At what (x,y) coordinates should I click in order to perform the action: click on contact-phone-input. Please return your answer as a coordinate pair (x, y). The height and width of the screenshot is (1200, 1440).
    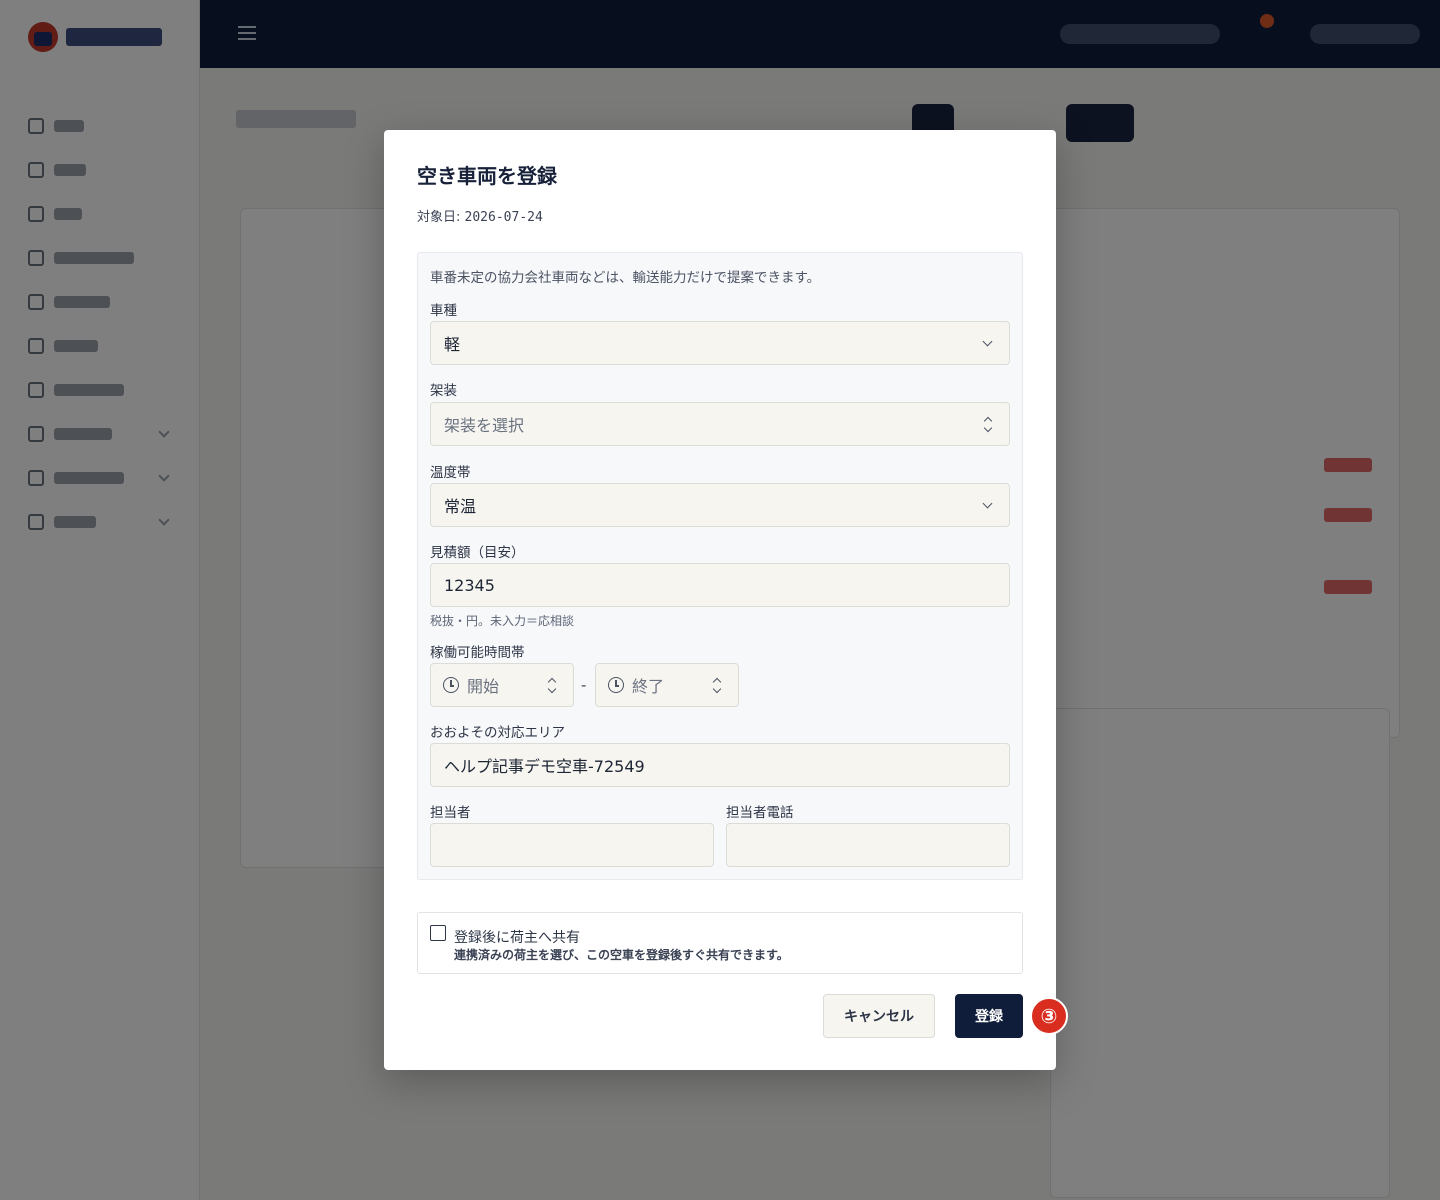
    Looking at the image, I should click on (868, 845).